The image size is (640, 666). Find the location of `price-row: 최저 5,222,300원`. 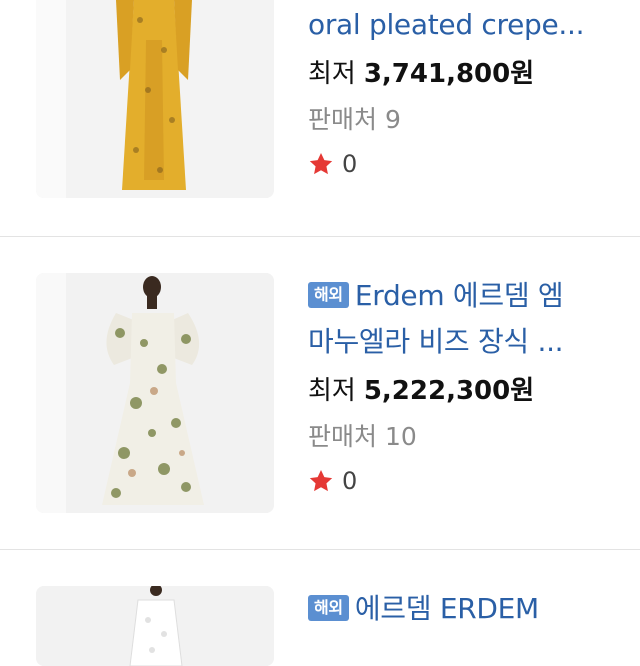

price-row: 최저 5,222,300원 is located at coordinates (463, 391).